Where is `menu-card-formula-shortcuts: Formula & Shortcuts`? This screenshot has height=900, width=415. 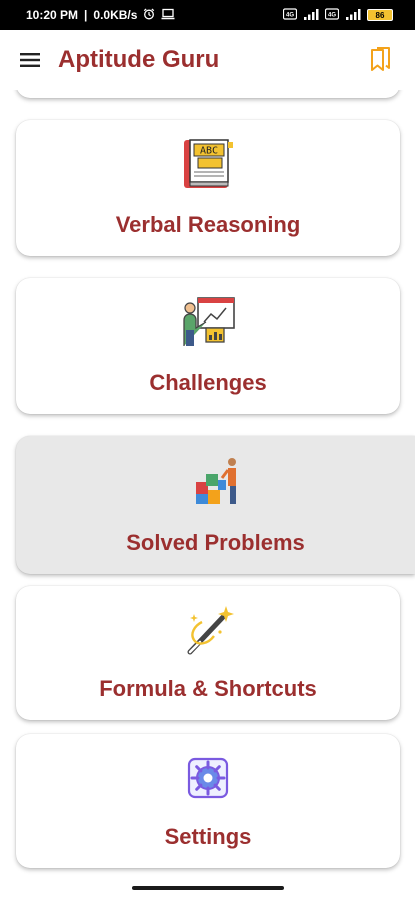 menu-card-formula-shortcuts: Formula & Shortcuts is located at coordinates (208, 653).